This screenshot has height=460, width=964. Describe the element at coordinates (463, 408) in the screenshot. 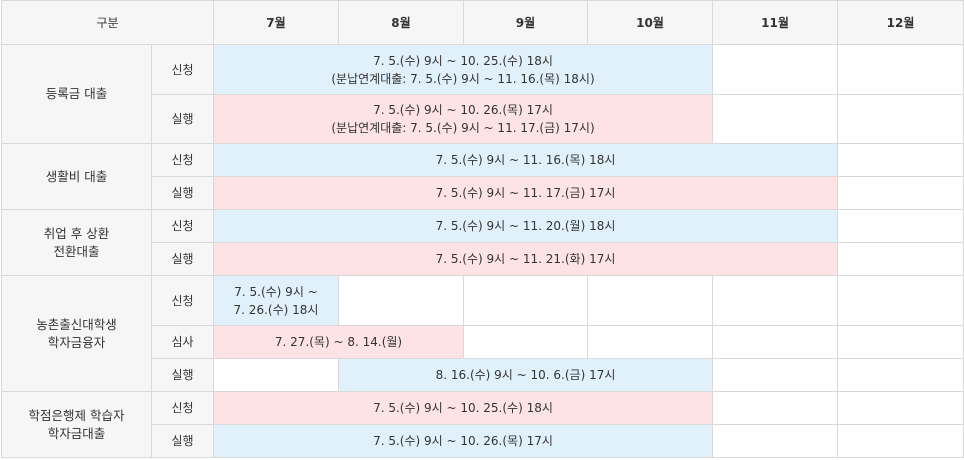

I see `period-bar: 7. 5.(수) 9시 ~ 10. 25.(수) 18시` at that location.